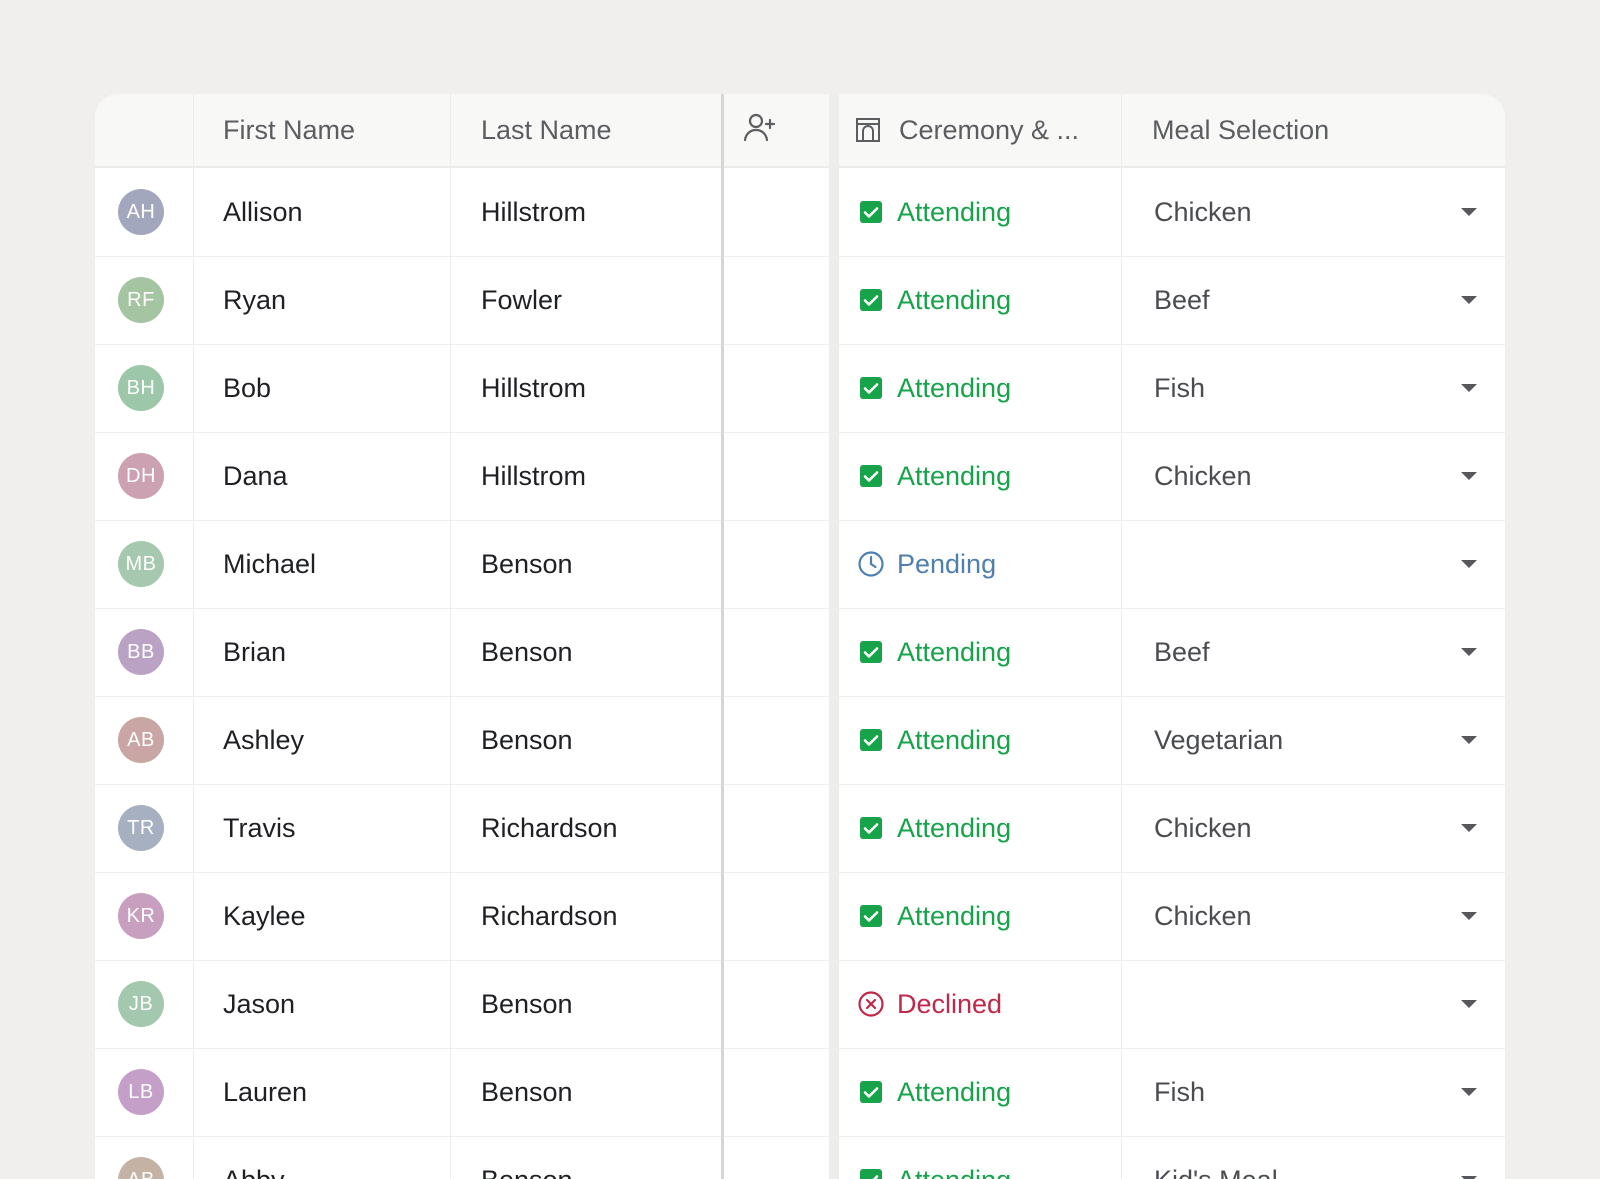 The height and width of the screenshot is (1179, 1600). I want to click on meal-selection-dropdown: Kid's Meal, so click(1313, 1157).